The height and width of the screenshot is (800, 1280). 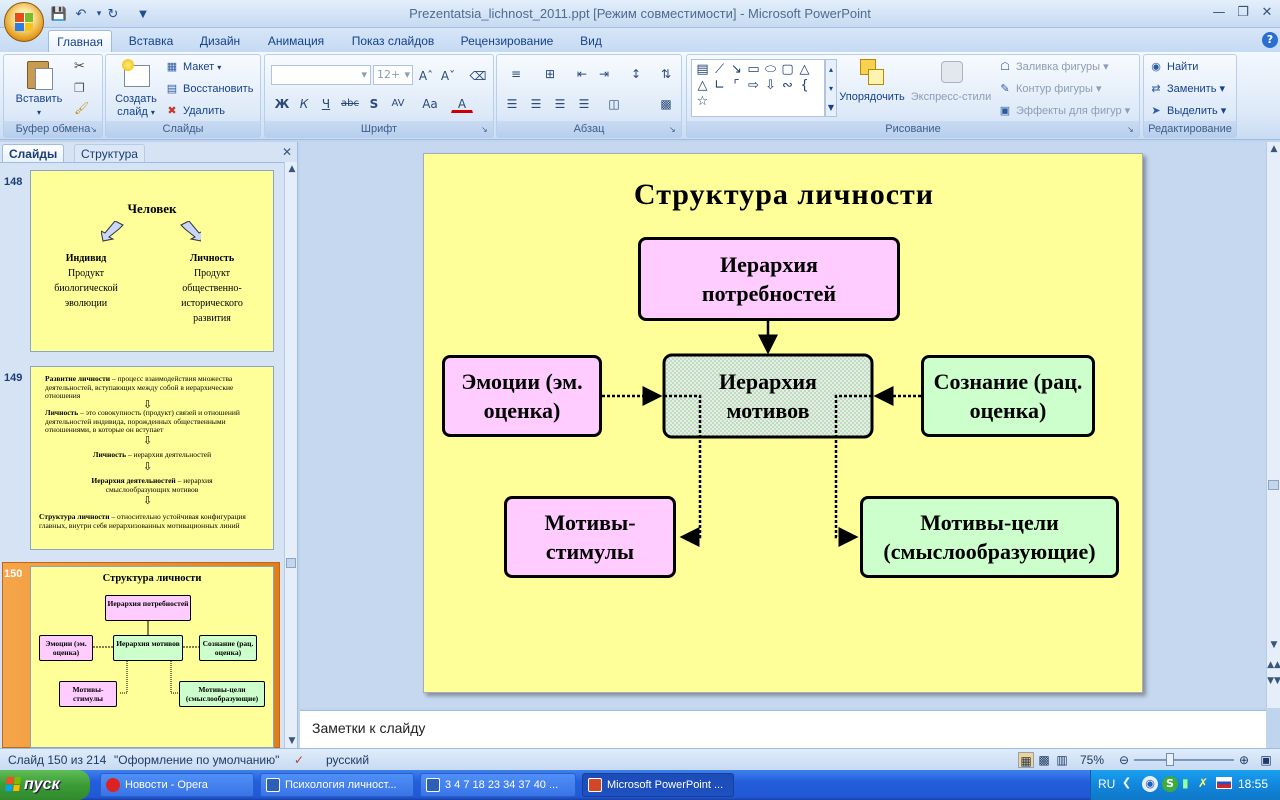 I want to click on right-arrow-shape-icon: ⇨, so click(x=753, y=86).